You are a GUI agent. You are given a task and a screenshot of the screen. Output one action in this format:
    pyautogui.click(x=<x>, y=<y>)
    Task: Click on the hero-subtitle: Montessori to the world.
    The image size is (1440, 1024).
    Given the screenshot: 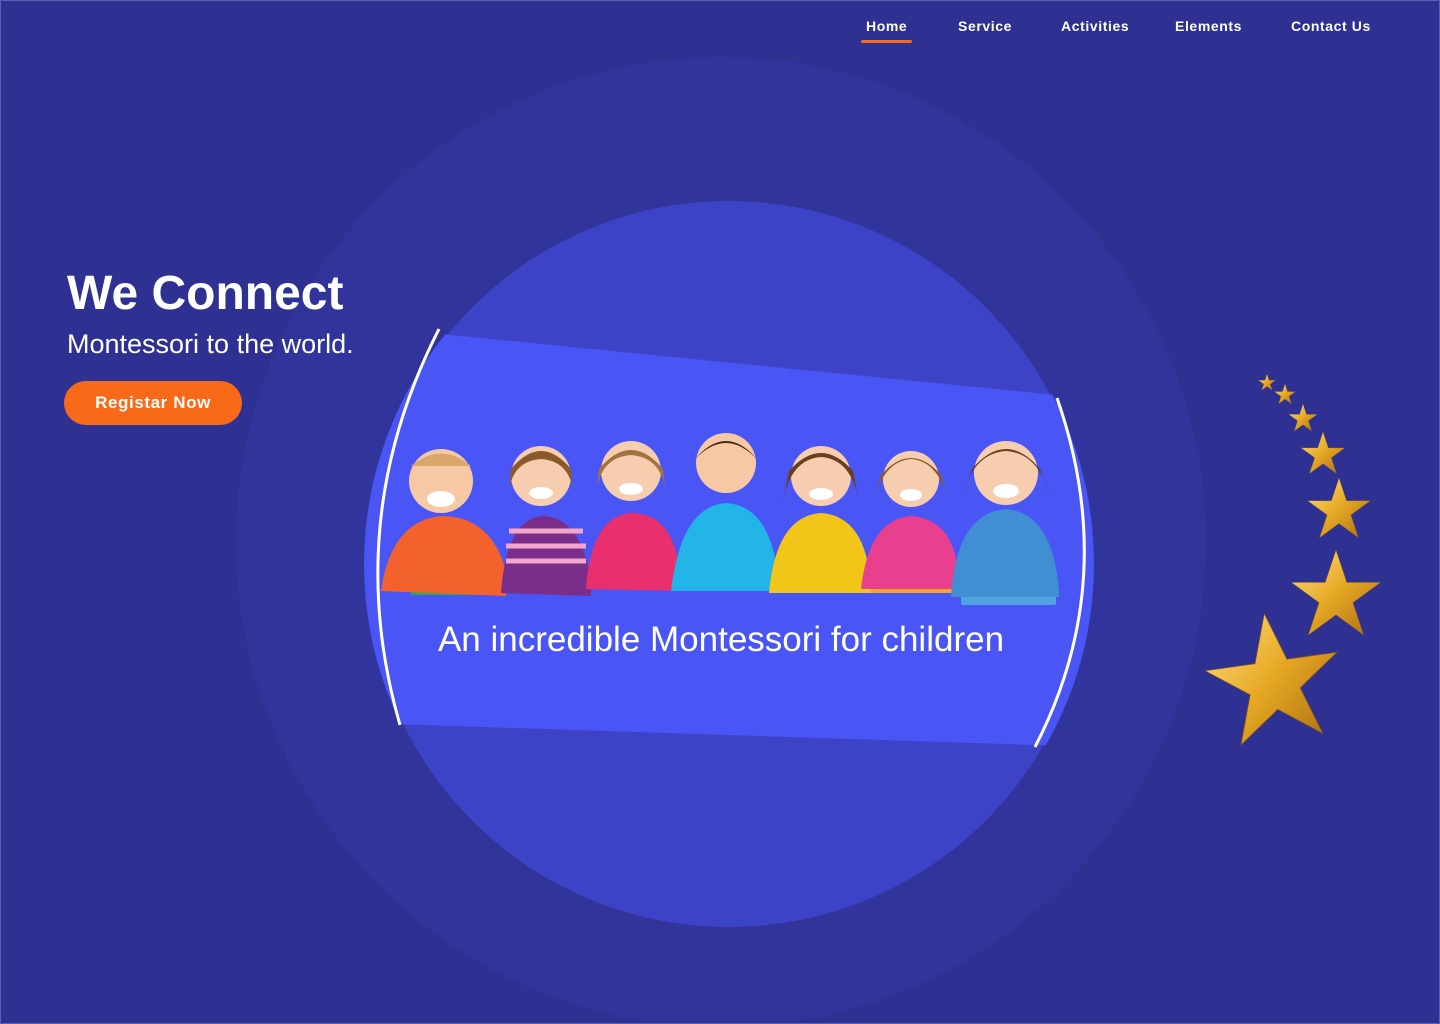 What is the action you would take?
    pyautogui.click(x=210, y=344)
    